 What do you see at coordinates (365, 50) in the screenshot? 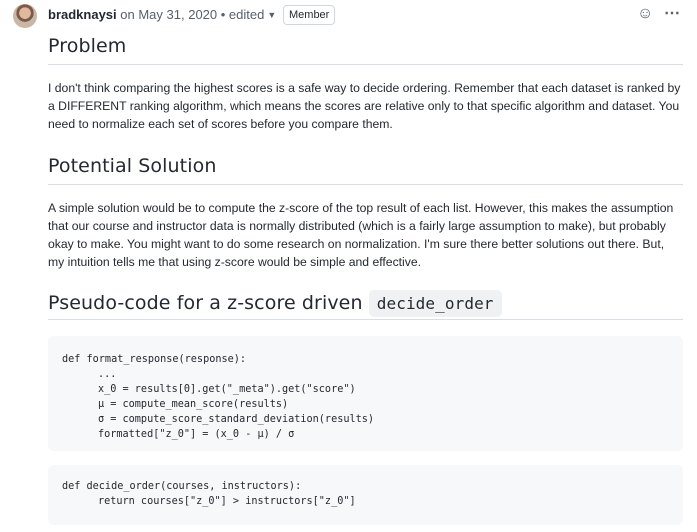
I see `problem-heading: Problem` at bounding box center [365, 50].